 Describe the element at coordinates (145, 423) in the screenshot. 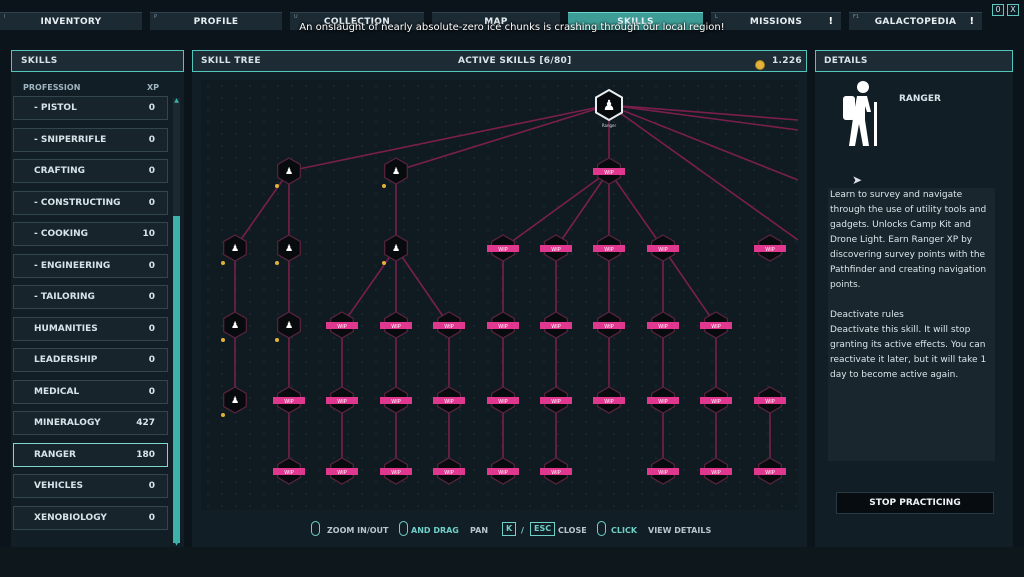

I see `skill-xp: 427` at that location.